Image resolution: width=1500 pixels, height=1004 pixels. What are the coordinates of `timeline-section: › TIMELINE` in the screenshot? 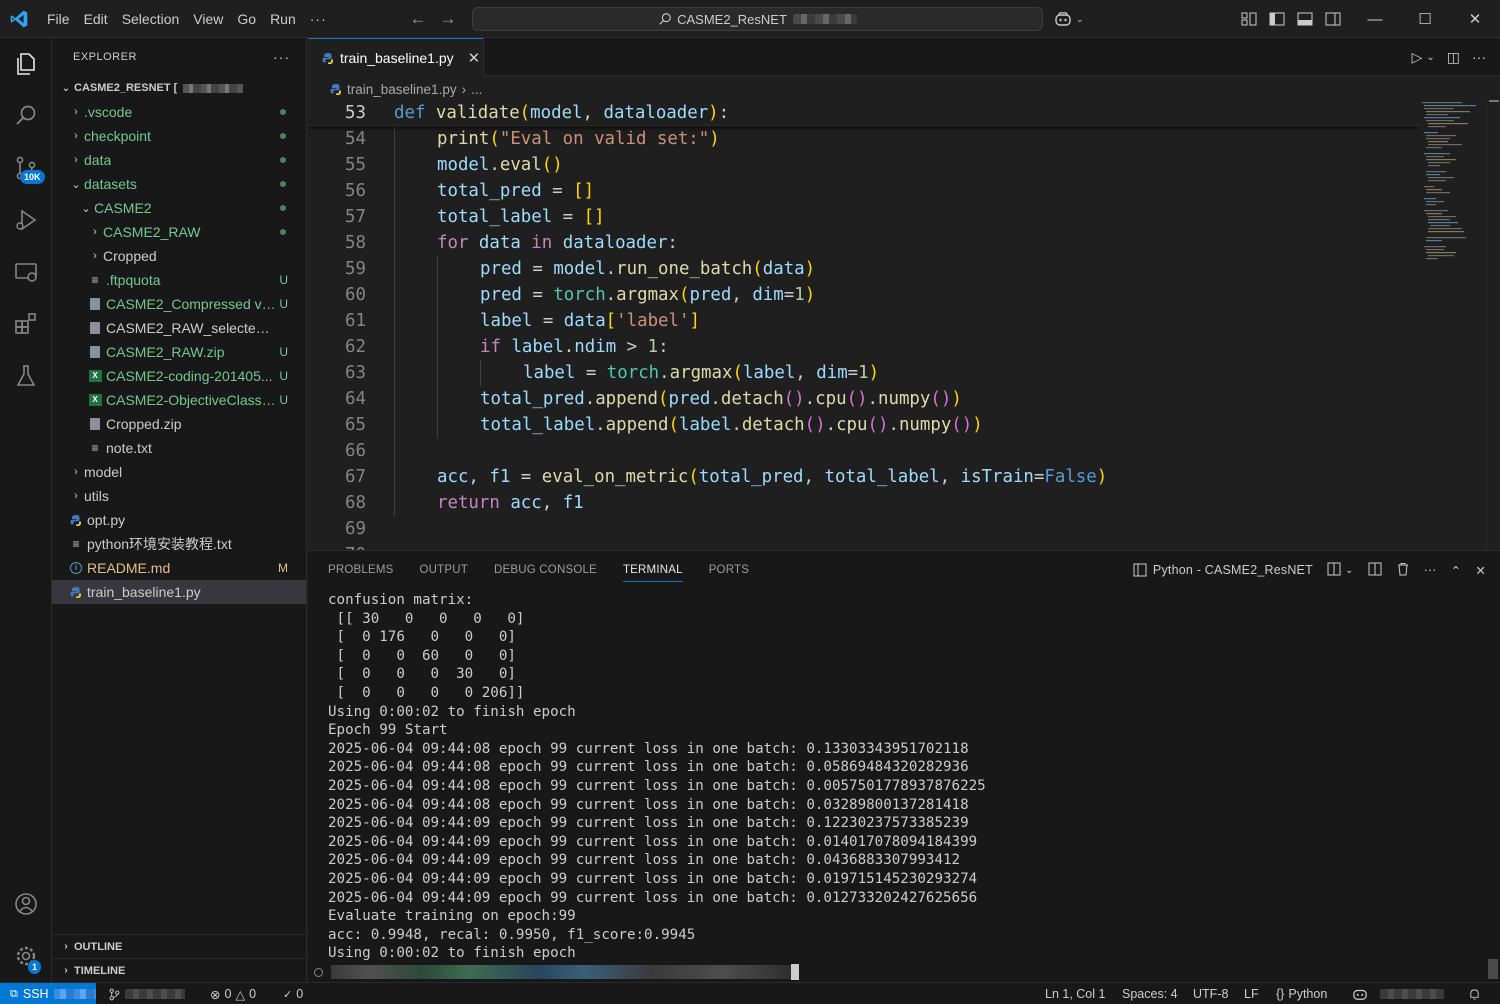 It's located at (179, 970).